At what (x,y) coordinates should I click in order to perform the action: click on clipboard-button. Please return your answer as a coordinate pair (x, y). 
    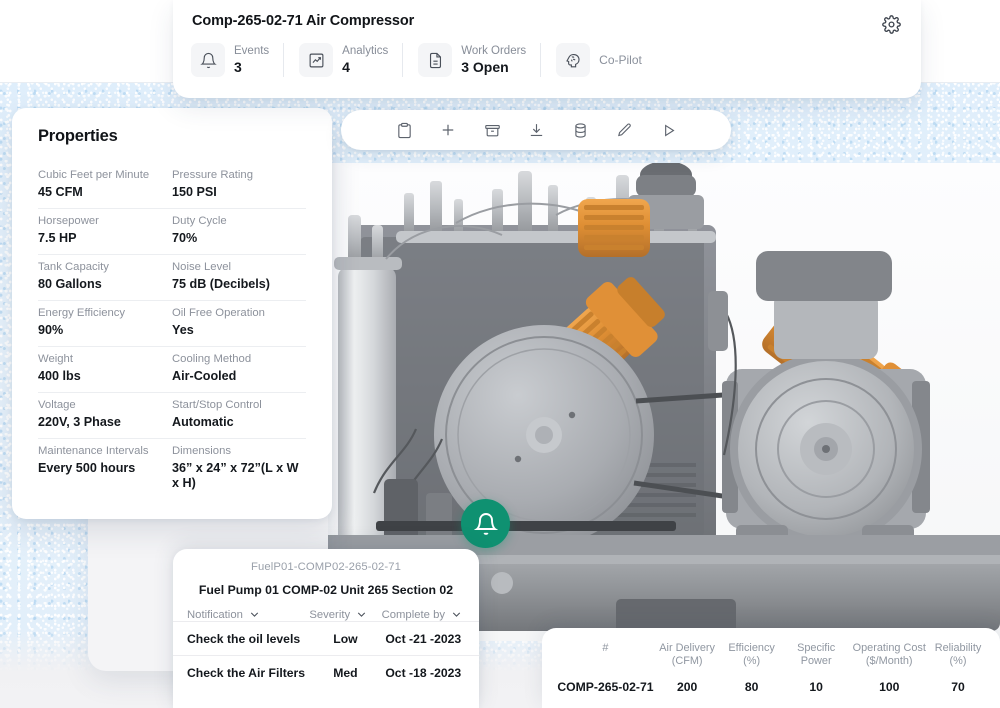
    Looking at the image, I should click on (404, 130).